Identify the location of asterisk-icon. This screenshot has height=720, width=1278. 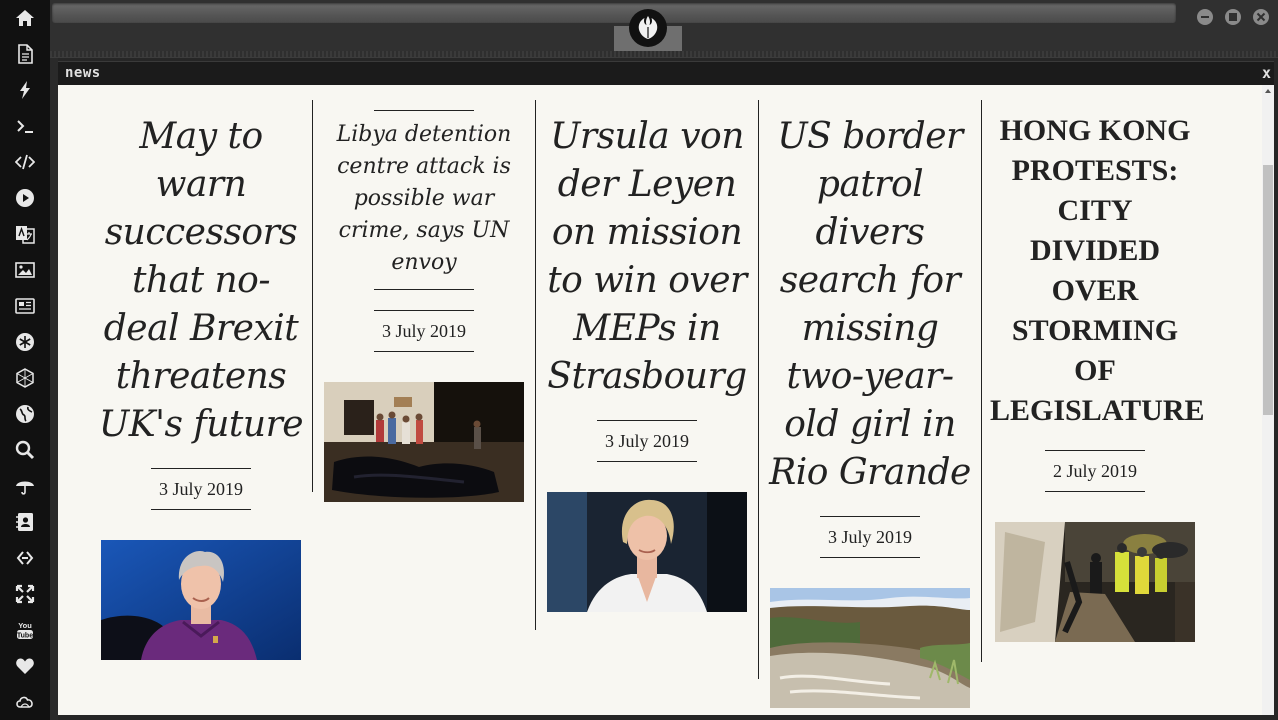
(25, 342).